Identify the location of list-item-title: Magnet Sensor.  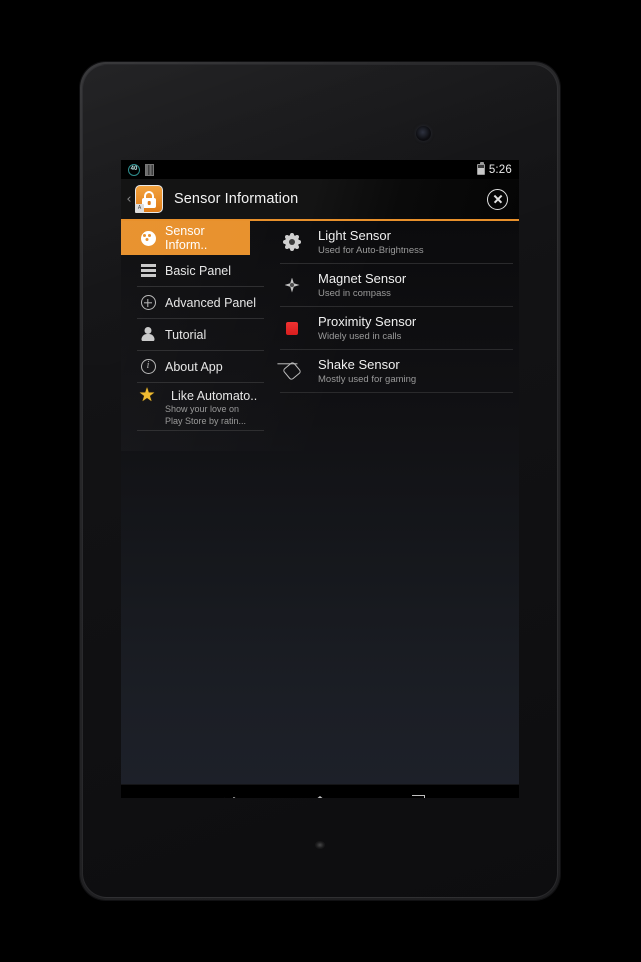
(362, 278).